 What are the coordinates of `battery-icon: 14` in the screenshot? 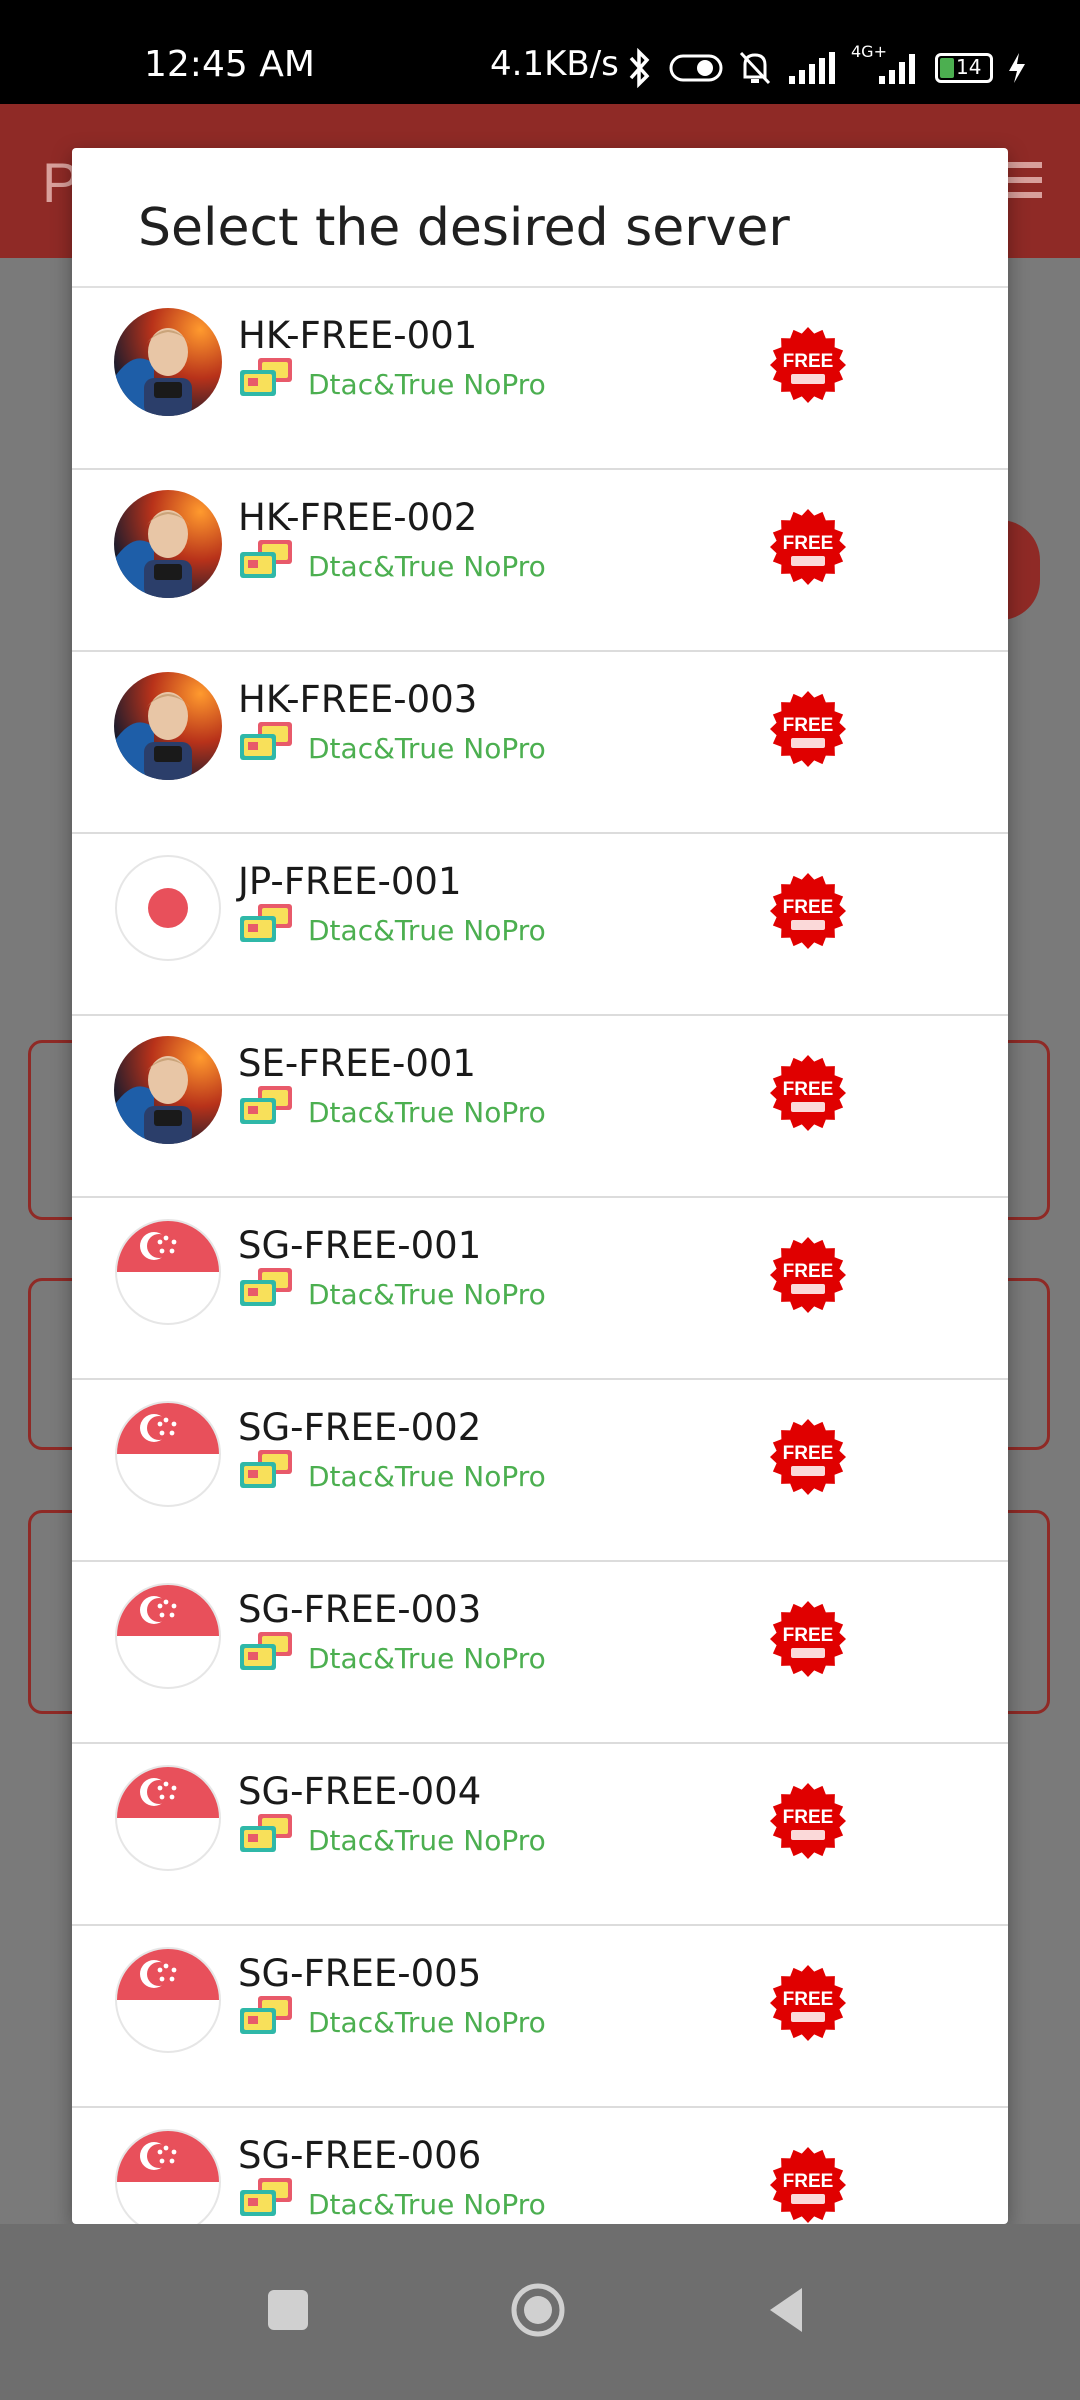 It's located at (964, 68).